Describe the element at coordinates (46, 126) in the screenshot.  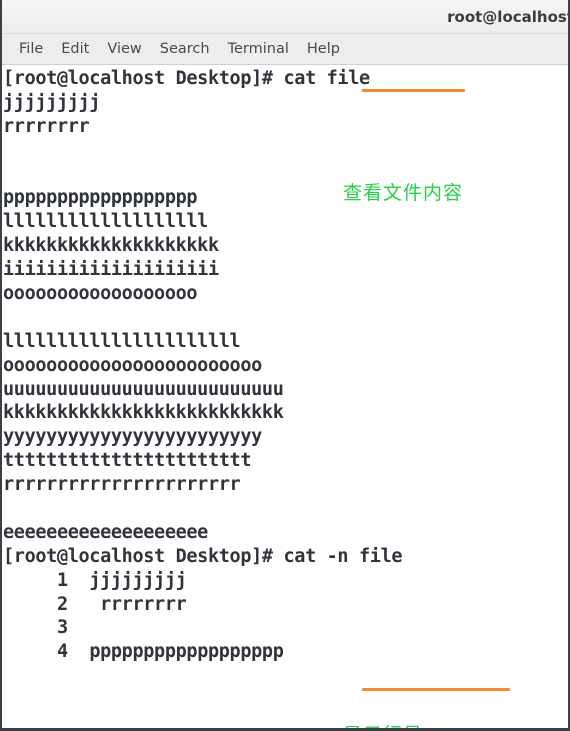
I see `terminal-line: rrrrrrrr` at that location.